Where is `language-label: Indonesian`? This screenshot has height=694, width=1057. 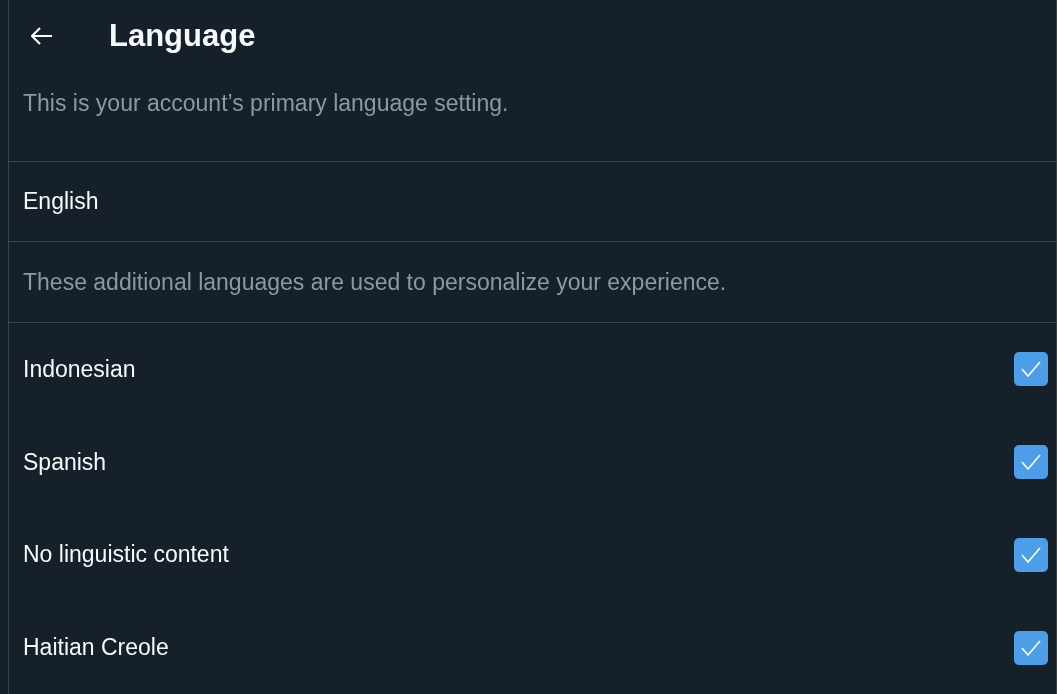 language-label: Indonesian is located at coordinates (79, 369).